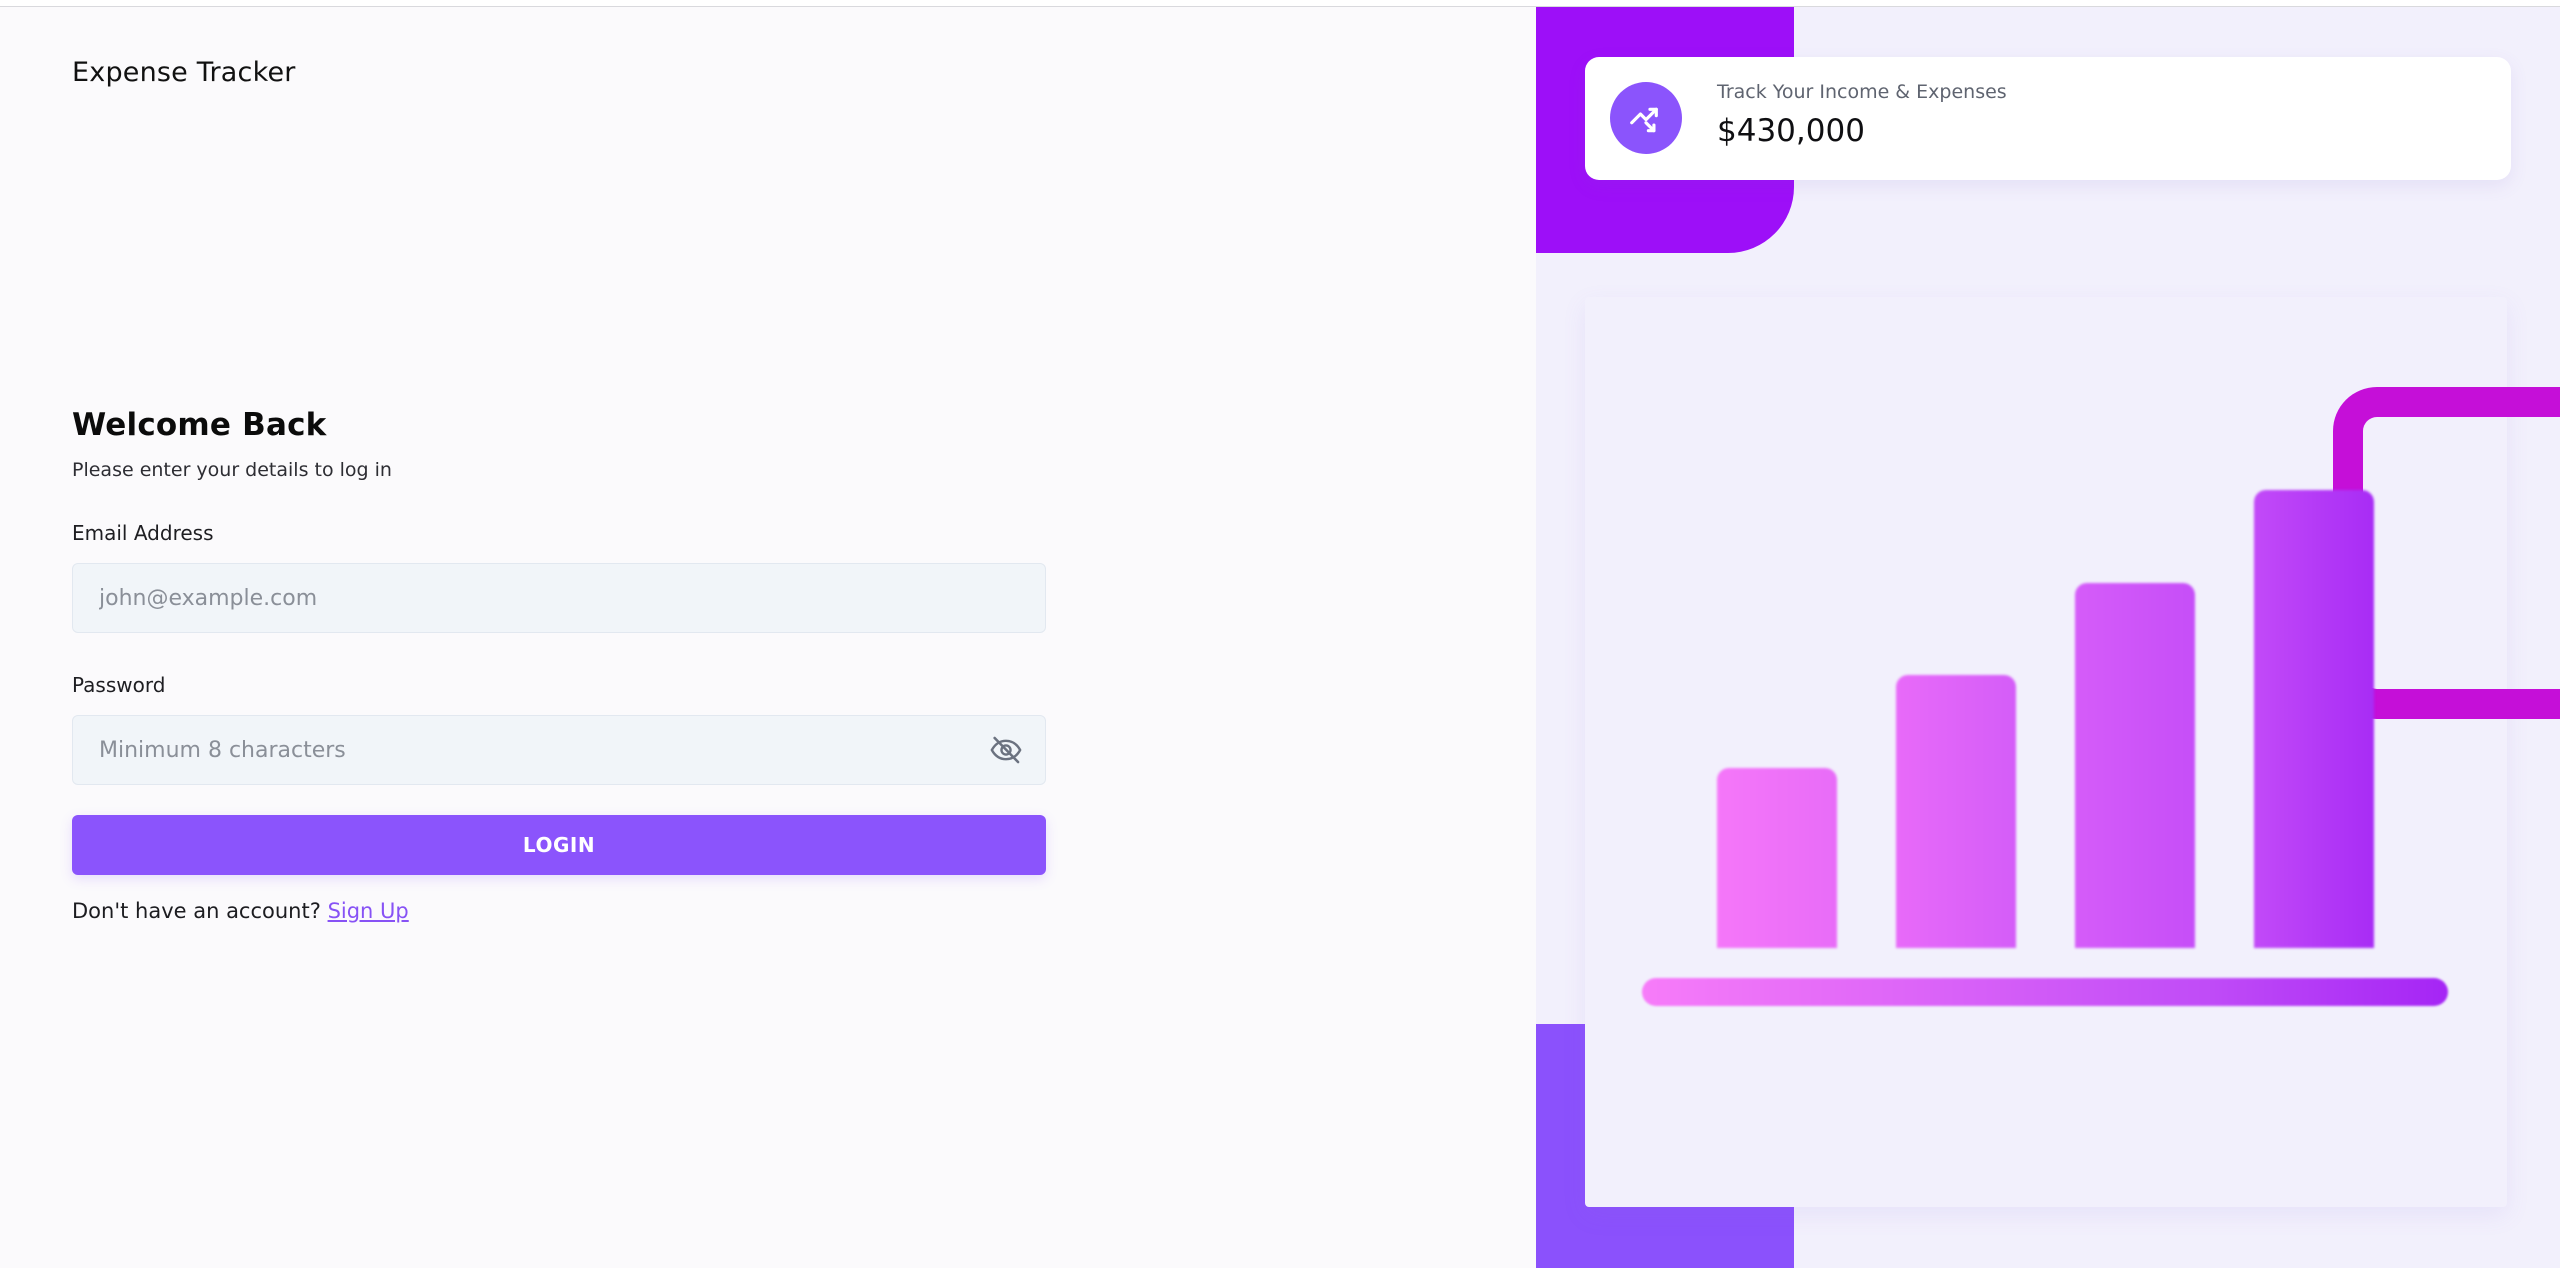 The image size is (2560, 1268). I want to click on stat-card: Track Your Income & Expenses $430,000, so click(2048, 118).